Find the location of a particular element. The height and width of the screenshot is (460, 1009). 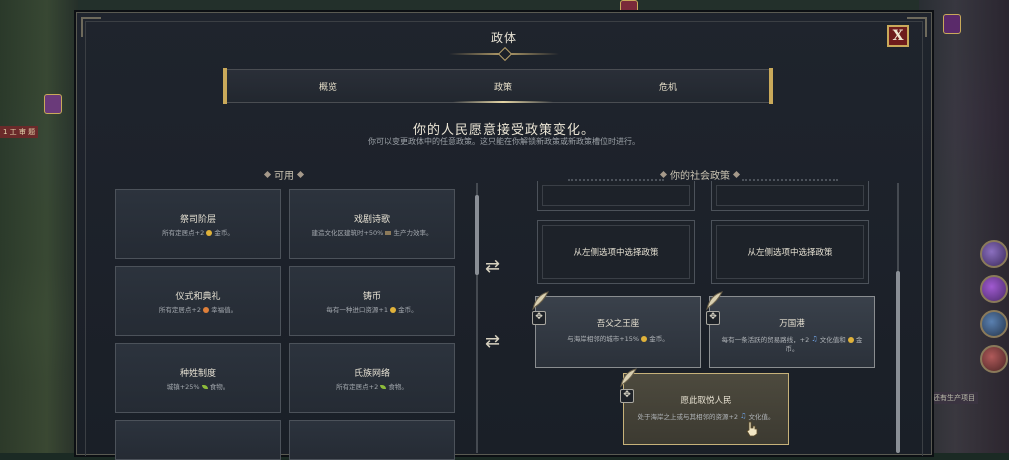

policy-card-may-it-please: 愿此取悦人民 处于海岸之上或与其相邻的资源+2 ♫ 文化值。 is located at coordinates (706, 409).